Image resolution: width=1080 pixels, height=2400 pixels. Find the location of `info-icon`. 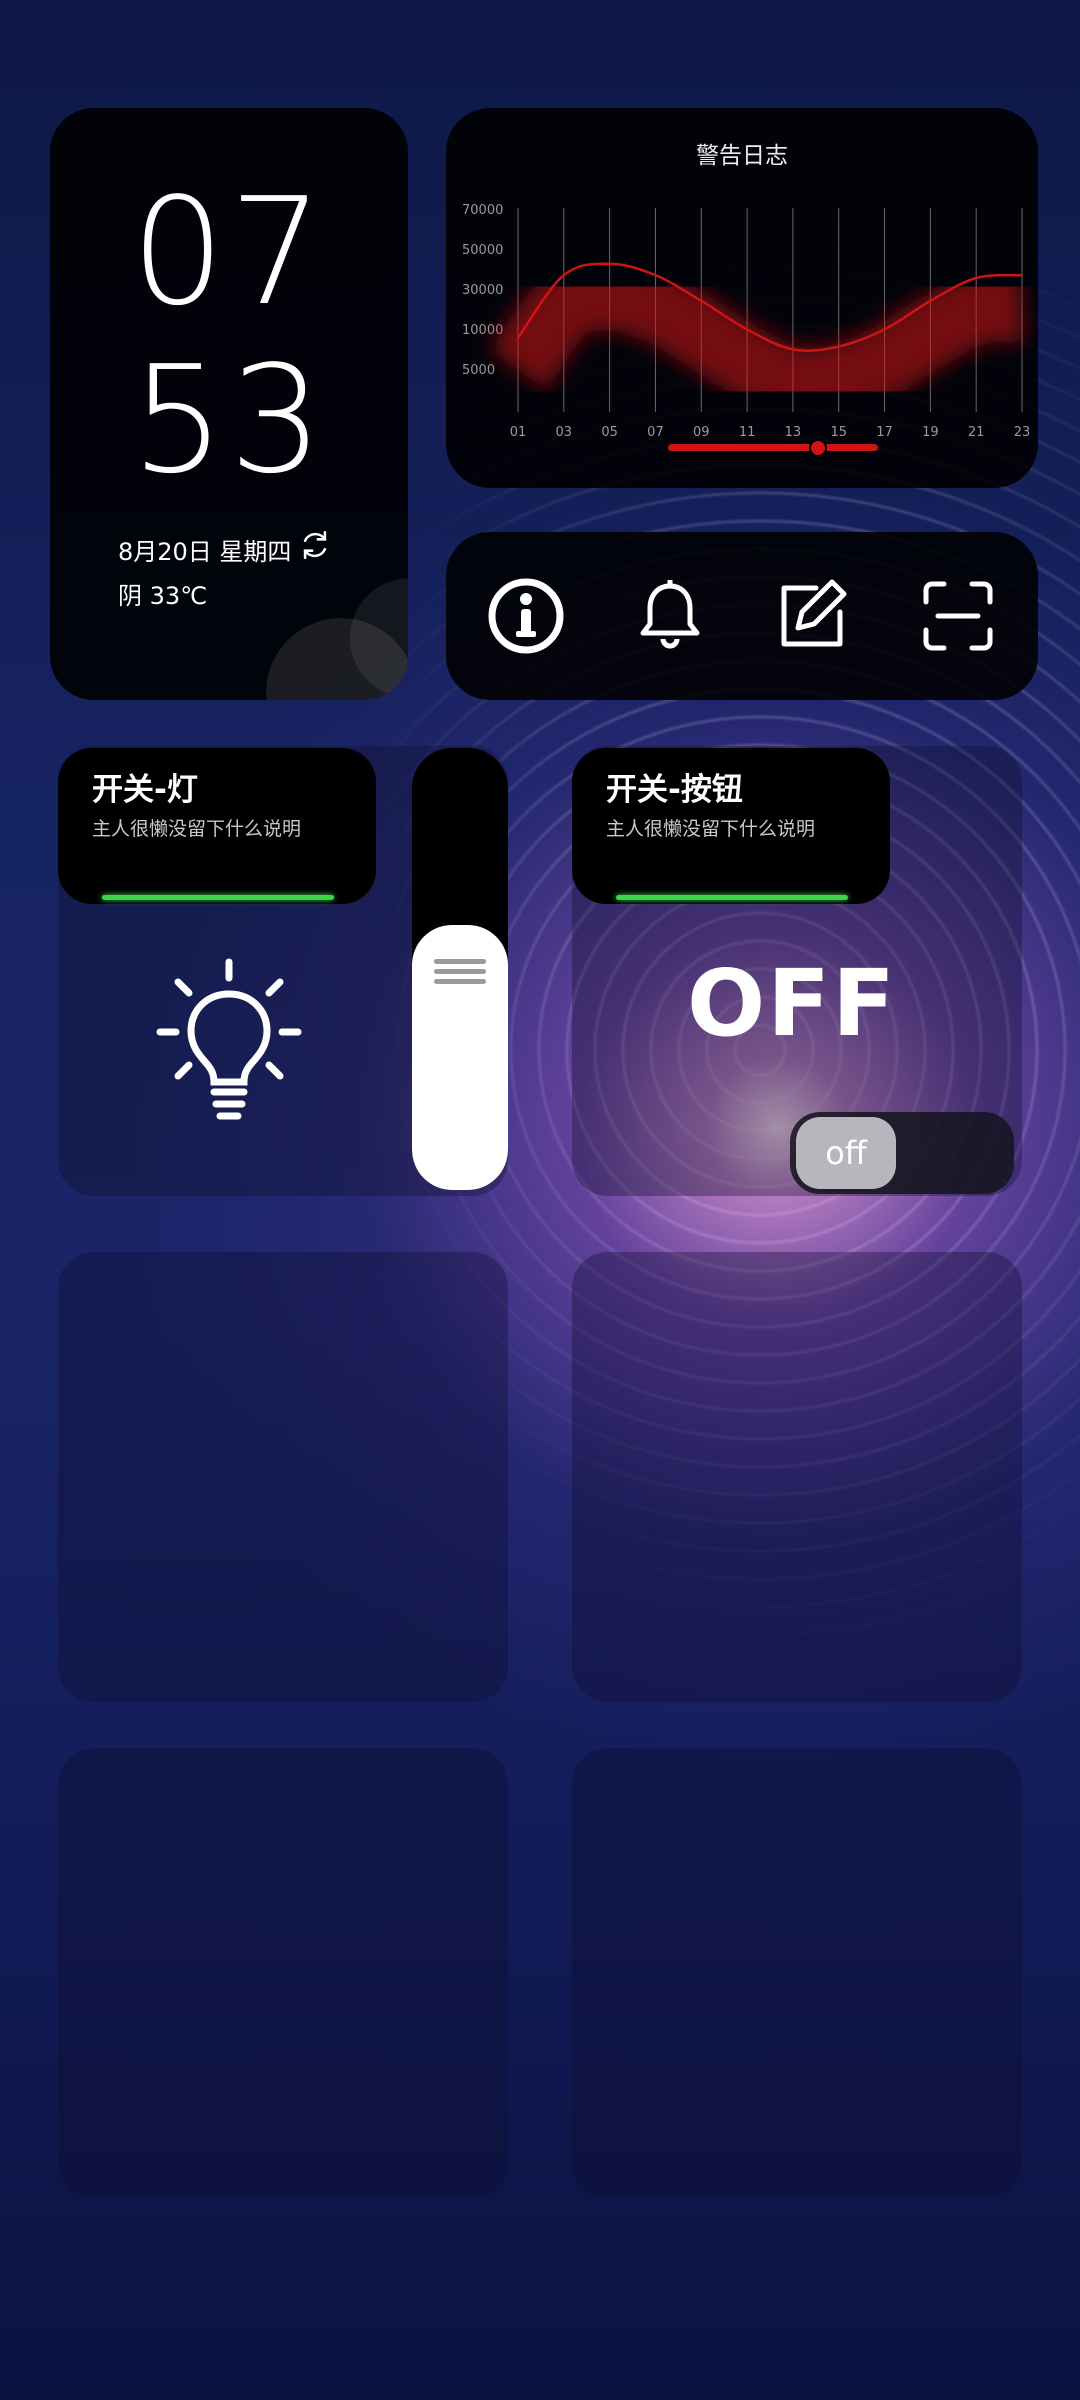

info-icon is located at coordinates (526, 616).